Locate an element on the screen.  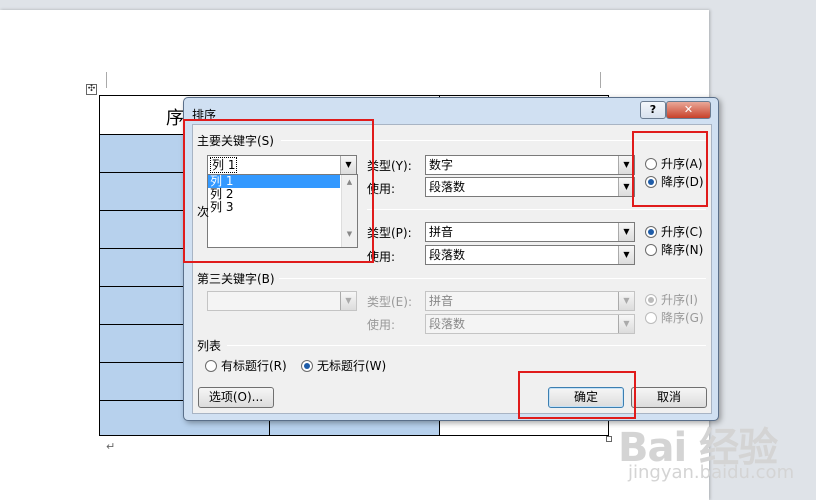
table-header-cell: 序 is located at coordinates (175, 118).